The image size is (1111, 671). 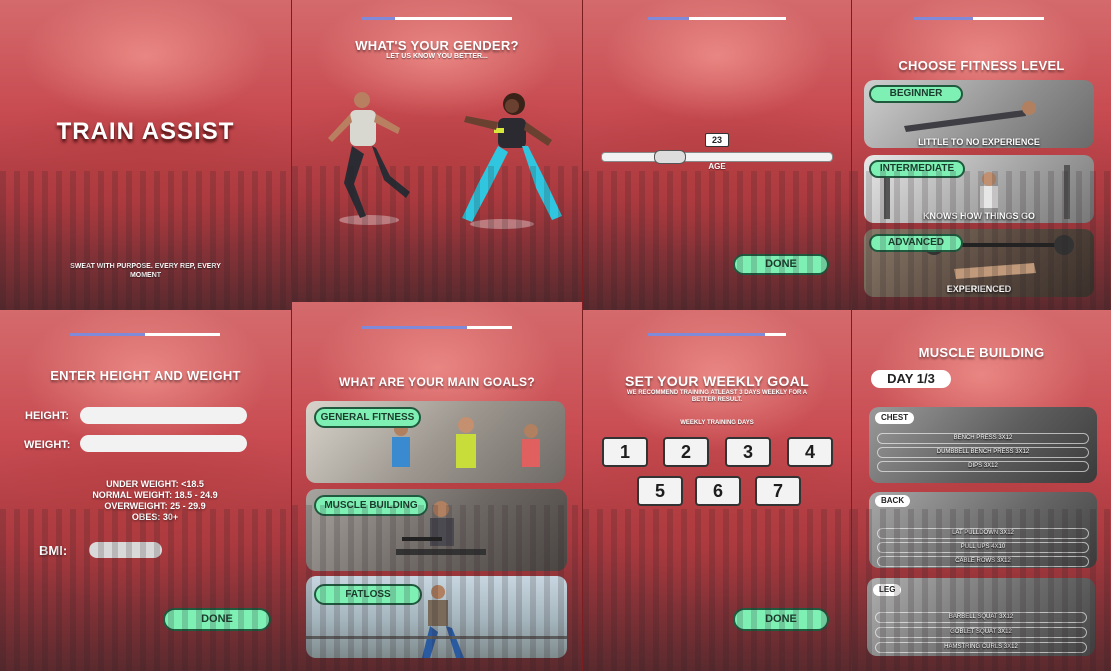 I want to click on goal-card-general-fitness: GENERAL FITNESS, so click(x=435, y=442).